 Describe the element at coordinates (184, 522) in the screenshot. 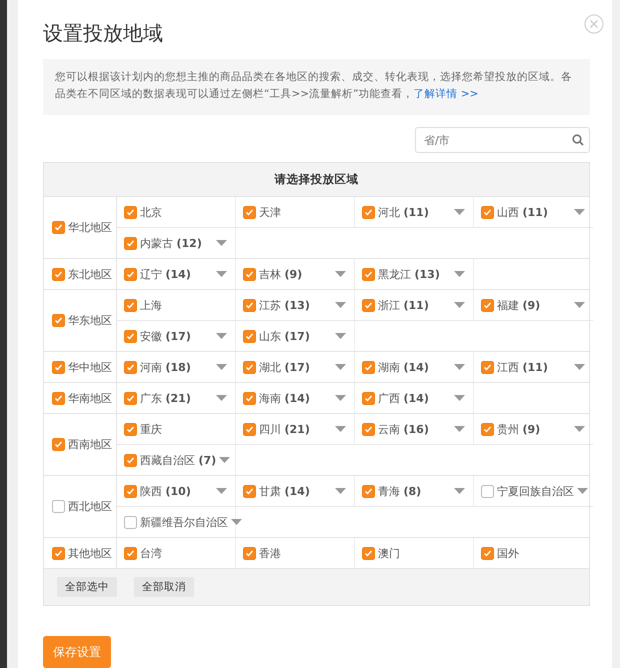

I see `province-label: 新疆维吾尔自治区` at that location.